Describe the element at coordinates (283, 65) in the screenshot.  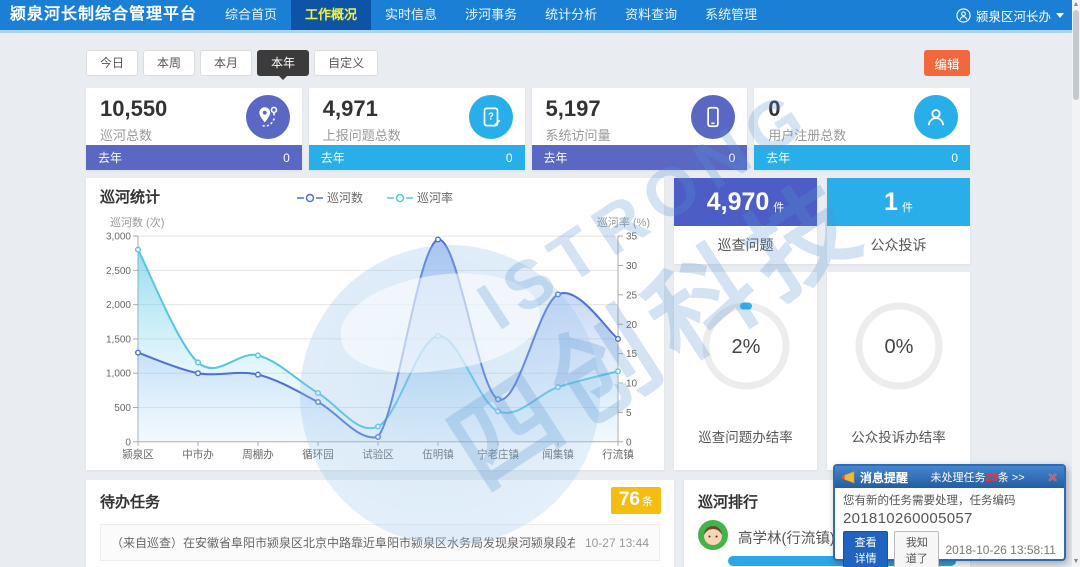
I see `filter-tab-4: 本年` at that location.